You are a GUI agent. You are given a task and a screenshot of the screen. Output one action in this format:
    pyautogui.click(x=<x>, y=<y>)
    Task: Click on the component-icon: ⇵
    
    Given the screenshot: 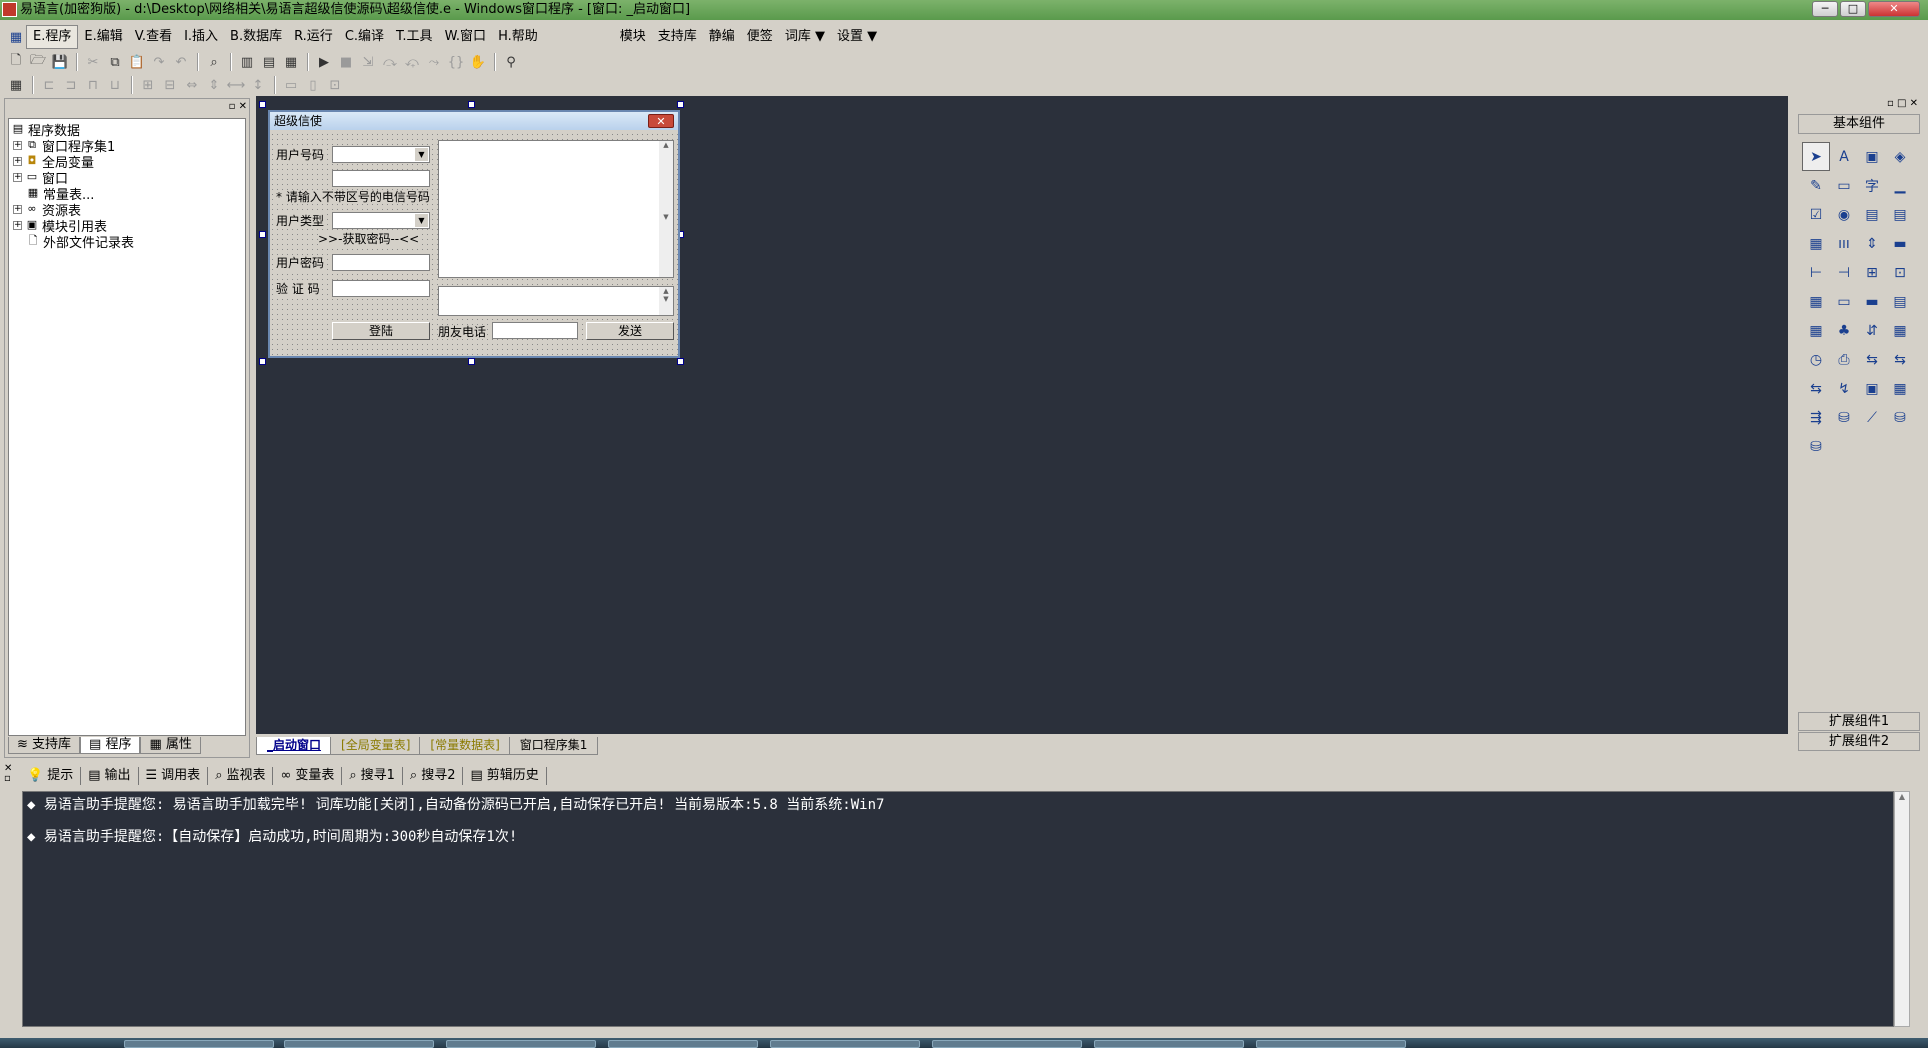 What is the action you would take?
    pyautogui.click(x=1872, y=330)
    